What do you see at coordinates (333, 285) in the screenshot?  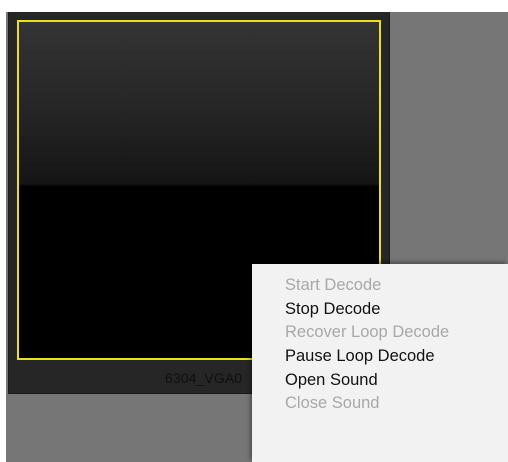 I see `menu-item-start-decode: Start Decode` at bounding box center [333, 285].